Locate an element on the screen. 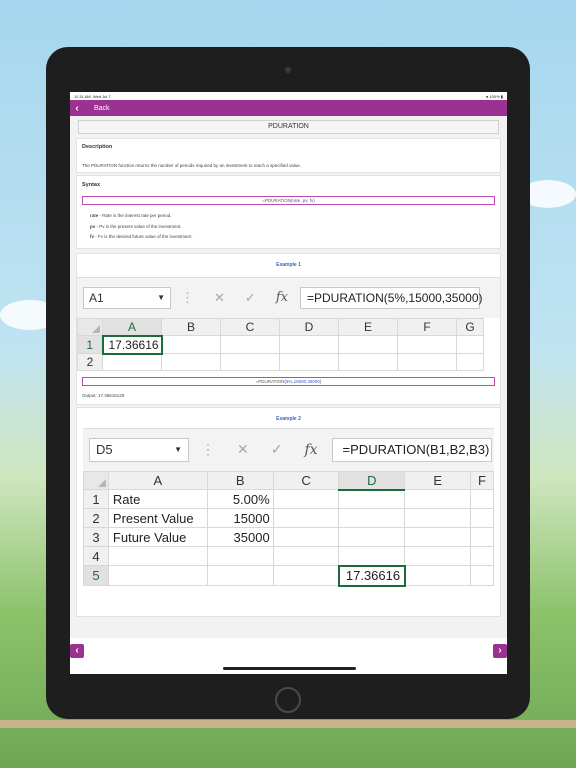 Image resolution: width=576 pixels, height=768 pixels. cell-a1: 17.36616 is located at coordinates (132, 344).